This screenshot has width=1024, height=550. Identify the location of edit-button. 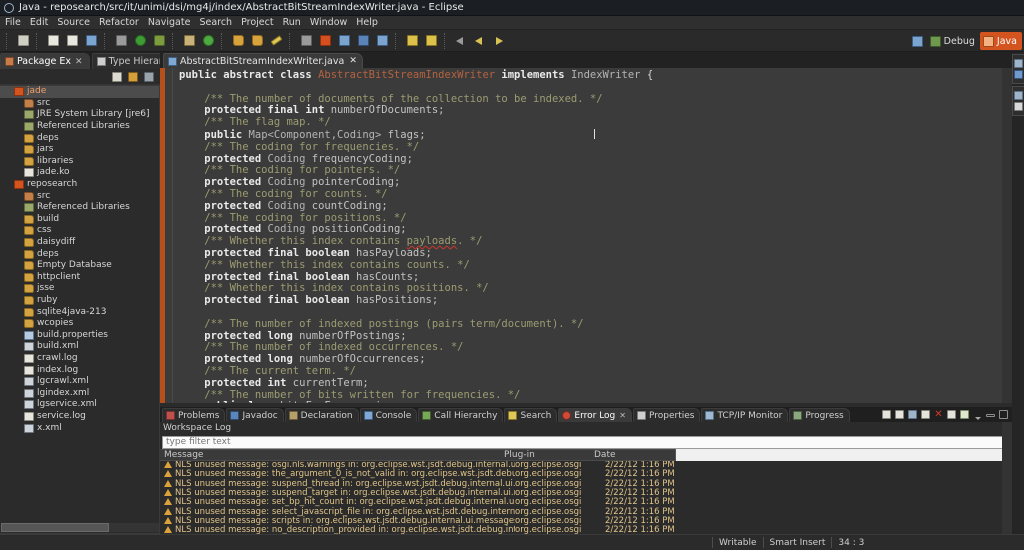
(276, 40).